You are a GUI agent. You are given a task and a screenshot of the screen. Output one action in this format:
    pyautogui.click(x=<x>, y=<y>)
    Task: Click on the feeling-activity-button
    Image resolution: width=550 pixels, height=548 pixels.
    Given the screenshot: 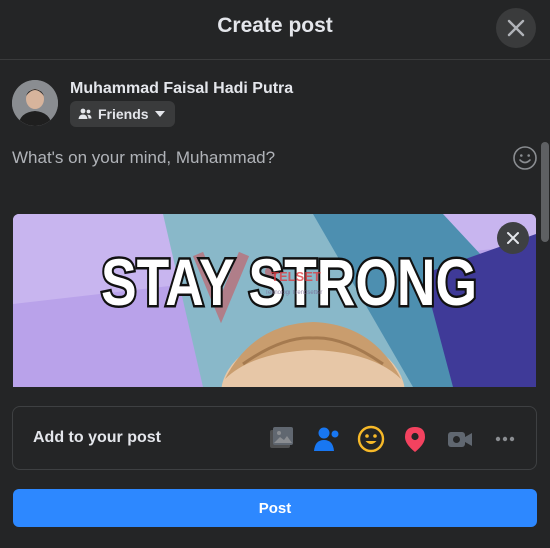 What is the action you would take?
    pyautogui.click(x=371, y=439)
    